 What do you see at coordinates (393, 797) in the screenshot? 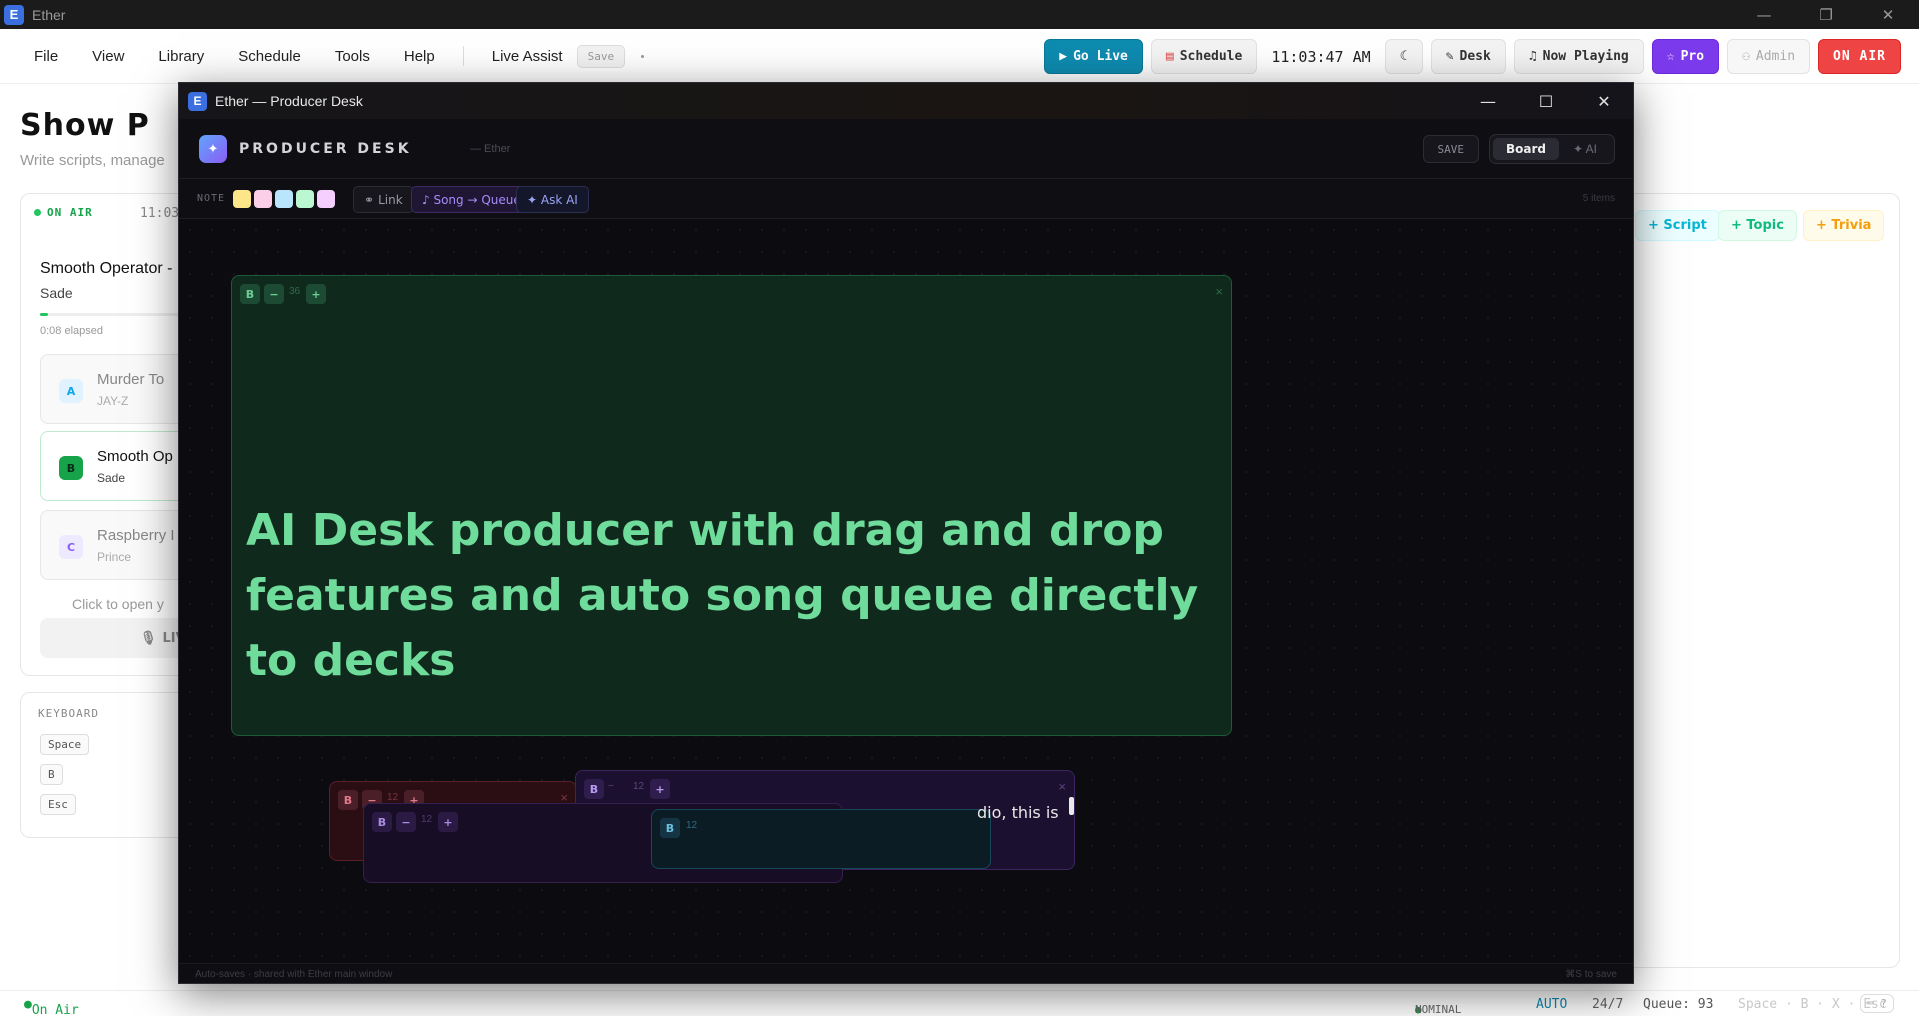
I see `font-size-value: 12` at bounding box center [393, 797].